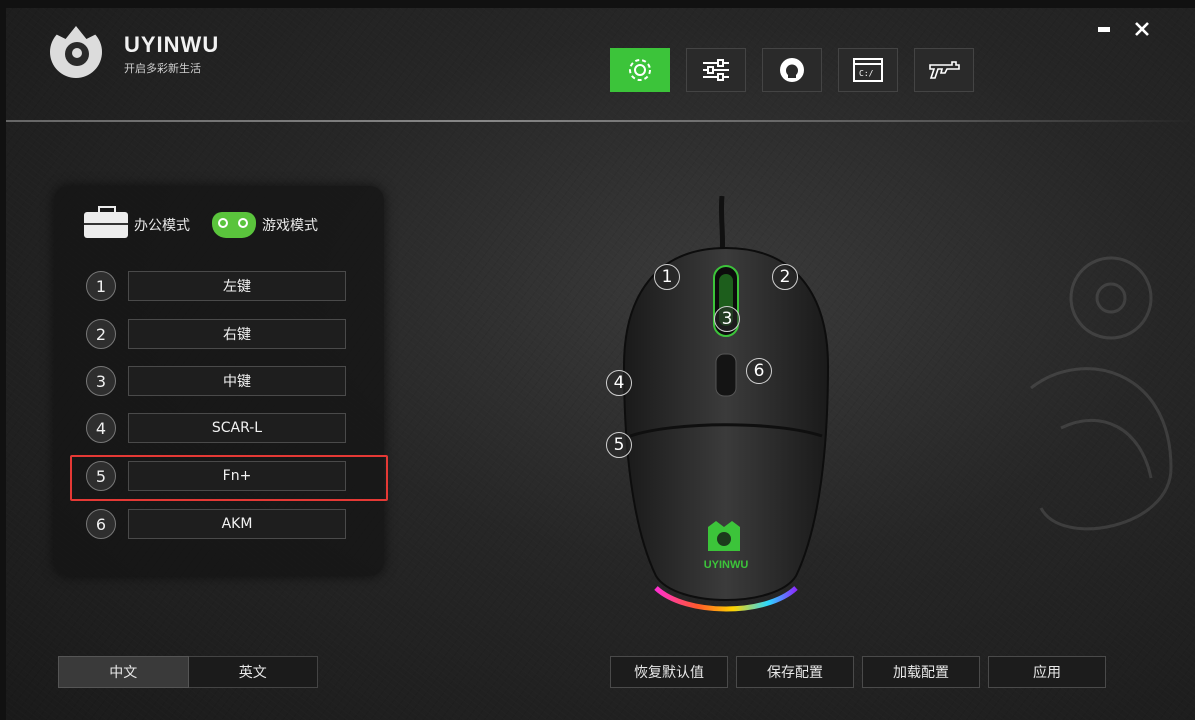 The height and width of the screenshot is (720, 1195). I want to click on game-mode-button: 游戏模式, so click(265, 225).